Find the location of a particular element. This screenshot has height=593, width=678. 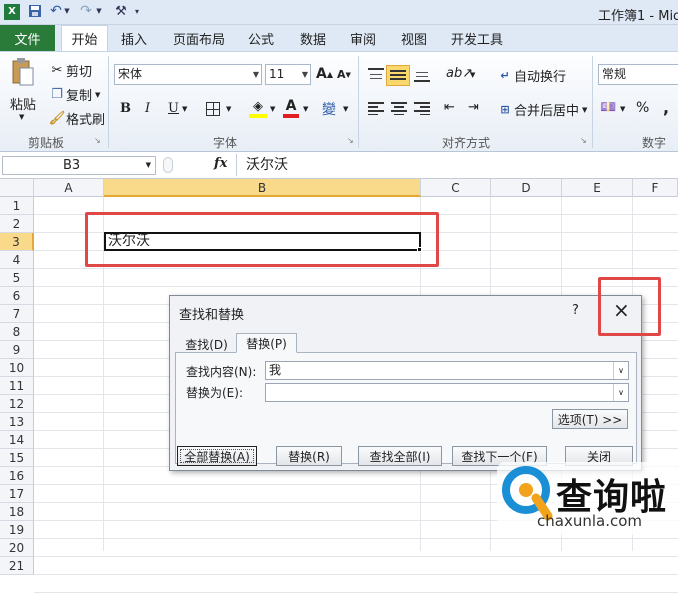

fill-color-dropdown-icon: ▼ is located at coordinates (272, 109).